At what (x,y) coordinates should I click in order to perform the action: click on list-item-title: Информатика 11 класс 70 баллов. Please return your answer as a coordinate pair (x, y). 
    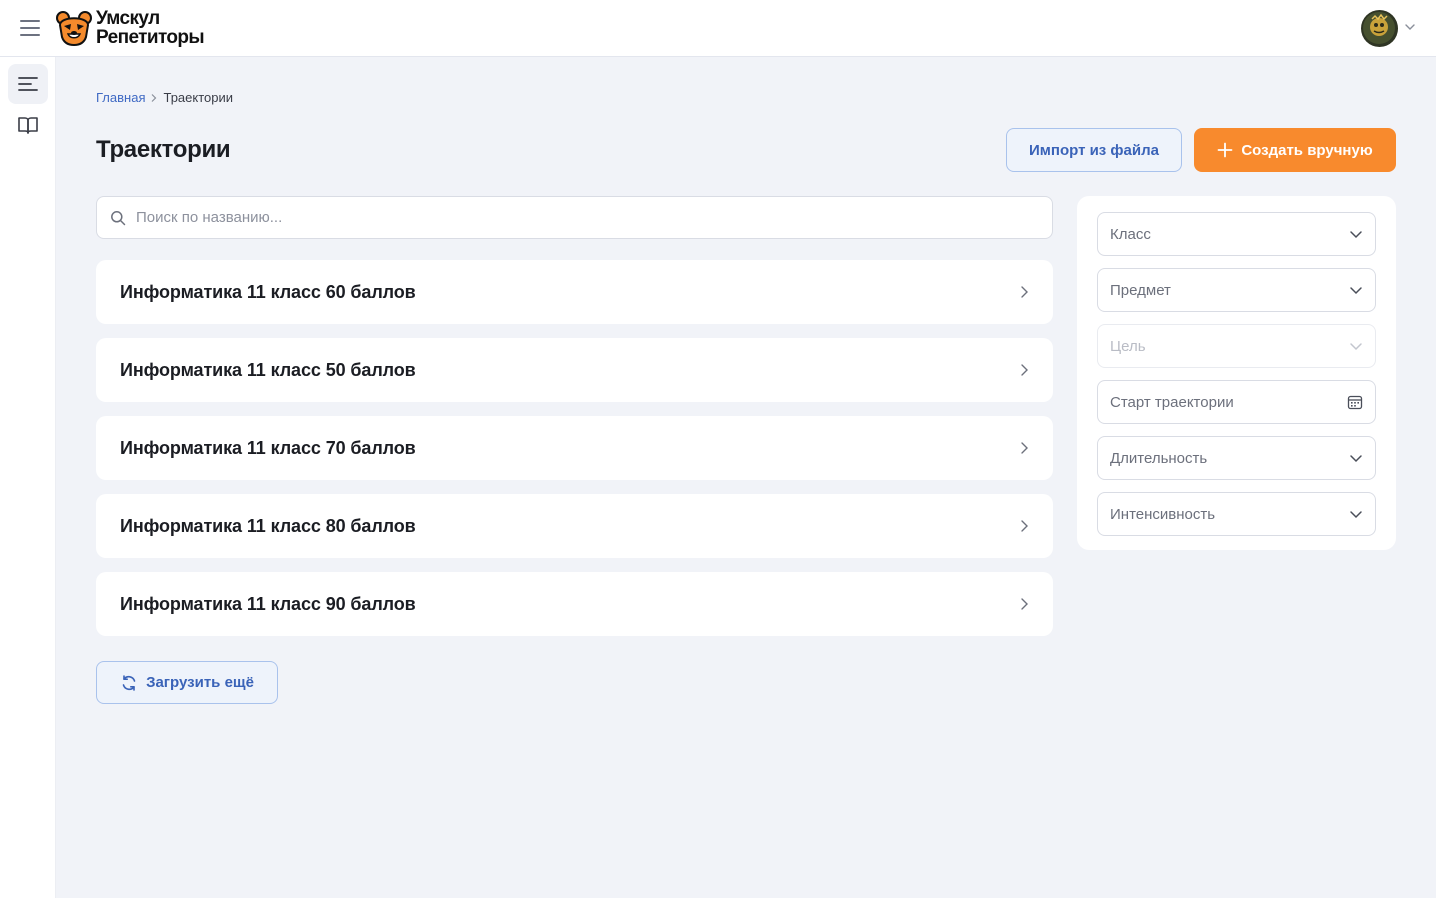
    Looking at the image, I should click on (268, 447).